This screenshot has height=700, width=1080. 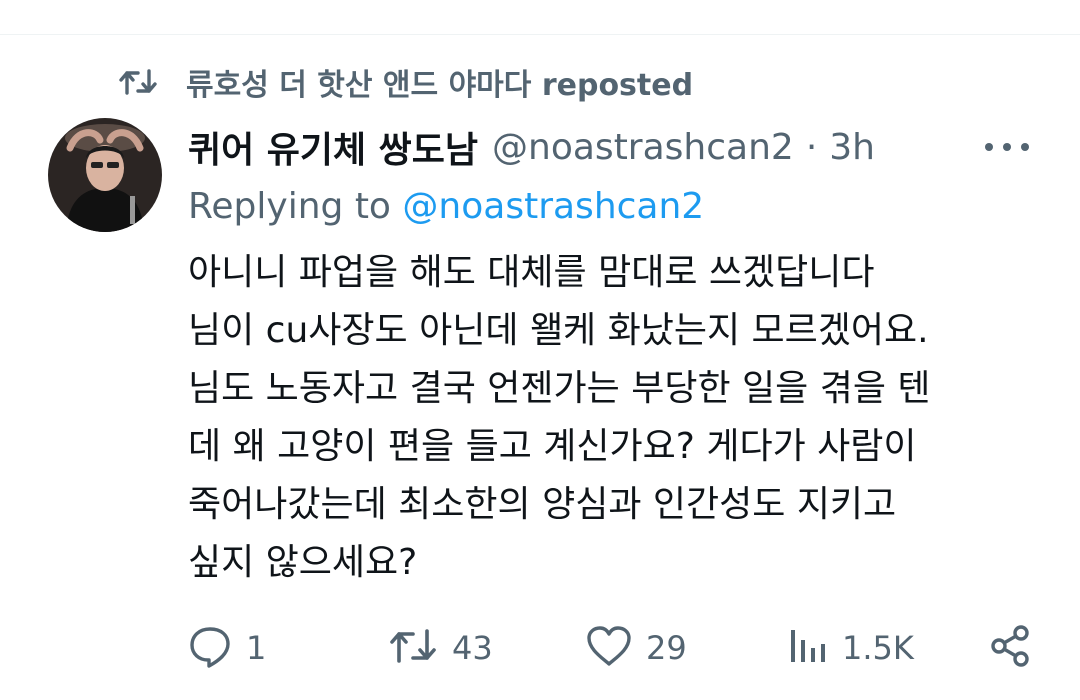 What do you see at coordinates (852, 147) in the screenshot?
I see `timestamp: 3h` at bounding box center [852, 147].